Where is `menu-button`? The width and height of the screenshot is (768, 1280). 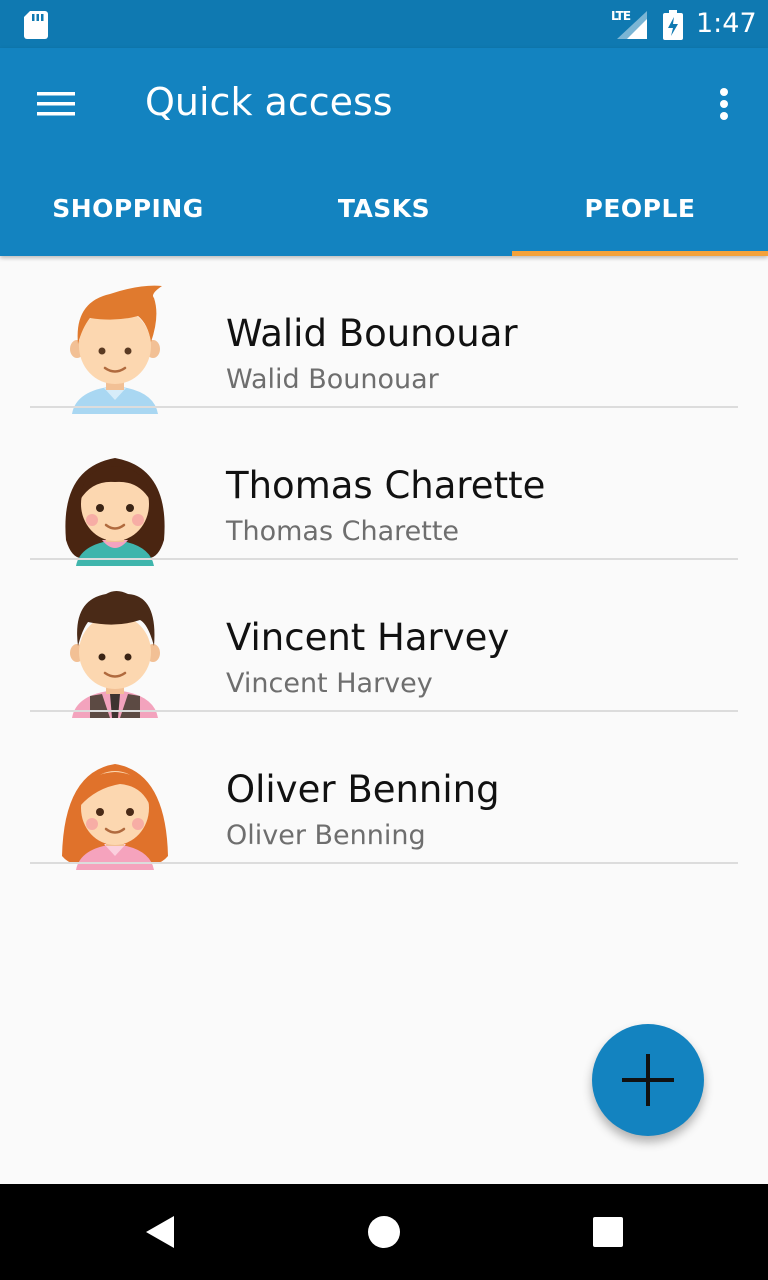 menu-button is located at coordinates (56, 104).